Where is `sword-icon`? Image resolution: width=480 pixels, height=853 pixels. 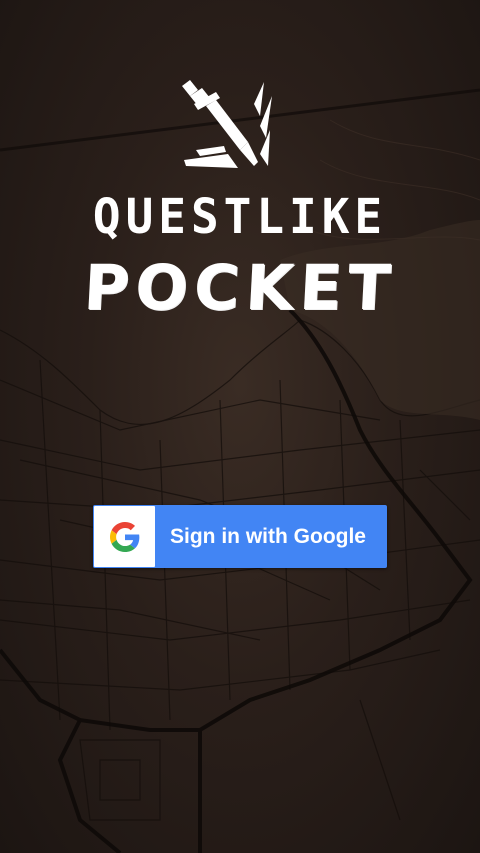 sword-icon is located at coordinates (227, 124).